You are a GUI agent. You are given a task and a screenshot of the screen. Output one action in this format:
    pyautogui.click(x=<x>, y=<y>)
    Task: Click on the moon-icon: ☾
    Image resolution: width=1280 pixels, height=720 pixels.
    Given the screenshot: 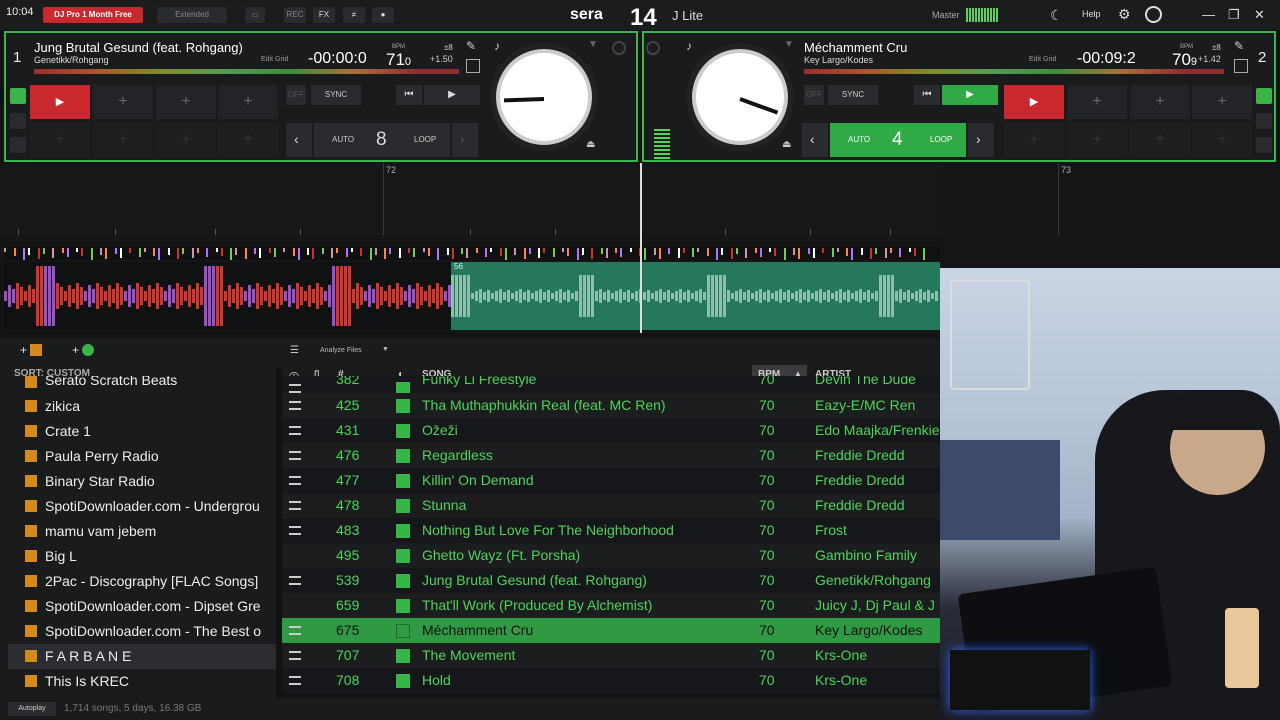 What is the action you would take?
    pyautogui.click(x=1056, y=15)
    